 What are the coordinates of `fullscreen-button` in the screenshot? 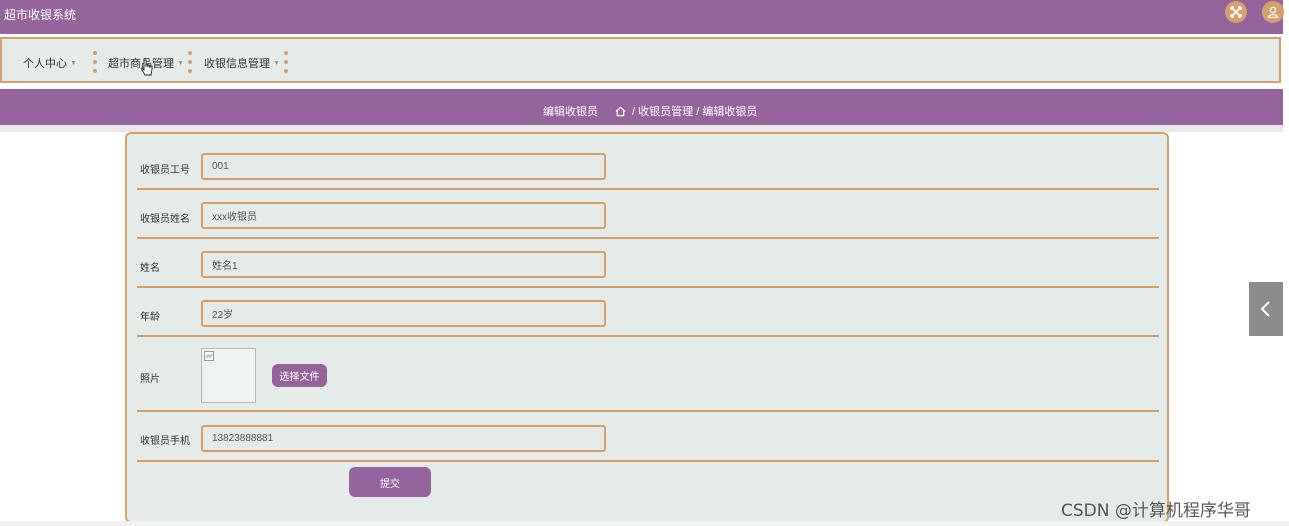 It's located at (1236, 12).